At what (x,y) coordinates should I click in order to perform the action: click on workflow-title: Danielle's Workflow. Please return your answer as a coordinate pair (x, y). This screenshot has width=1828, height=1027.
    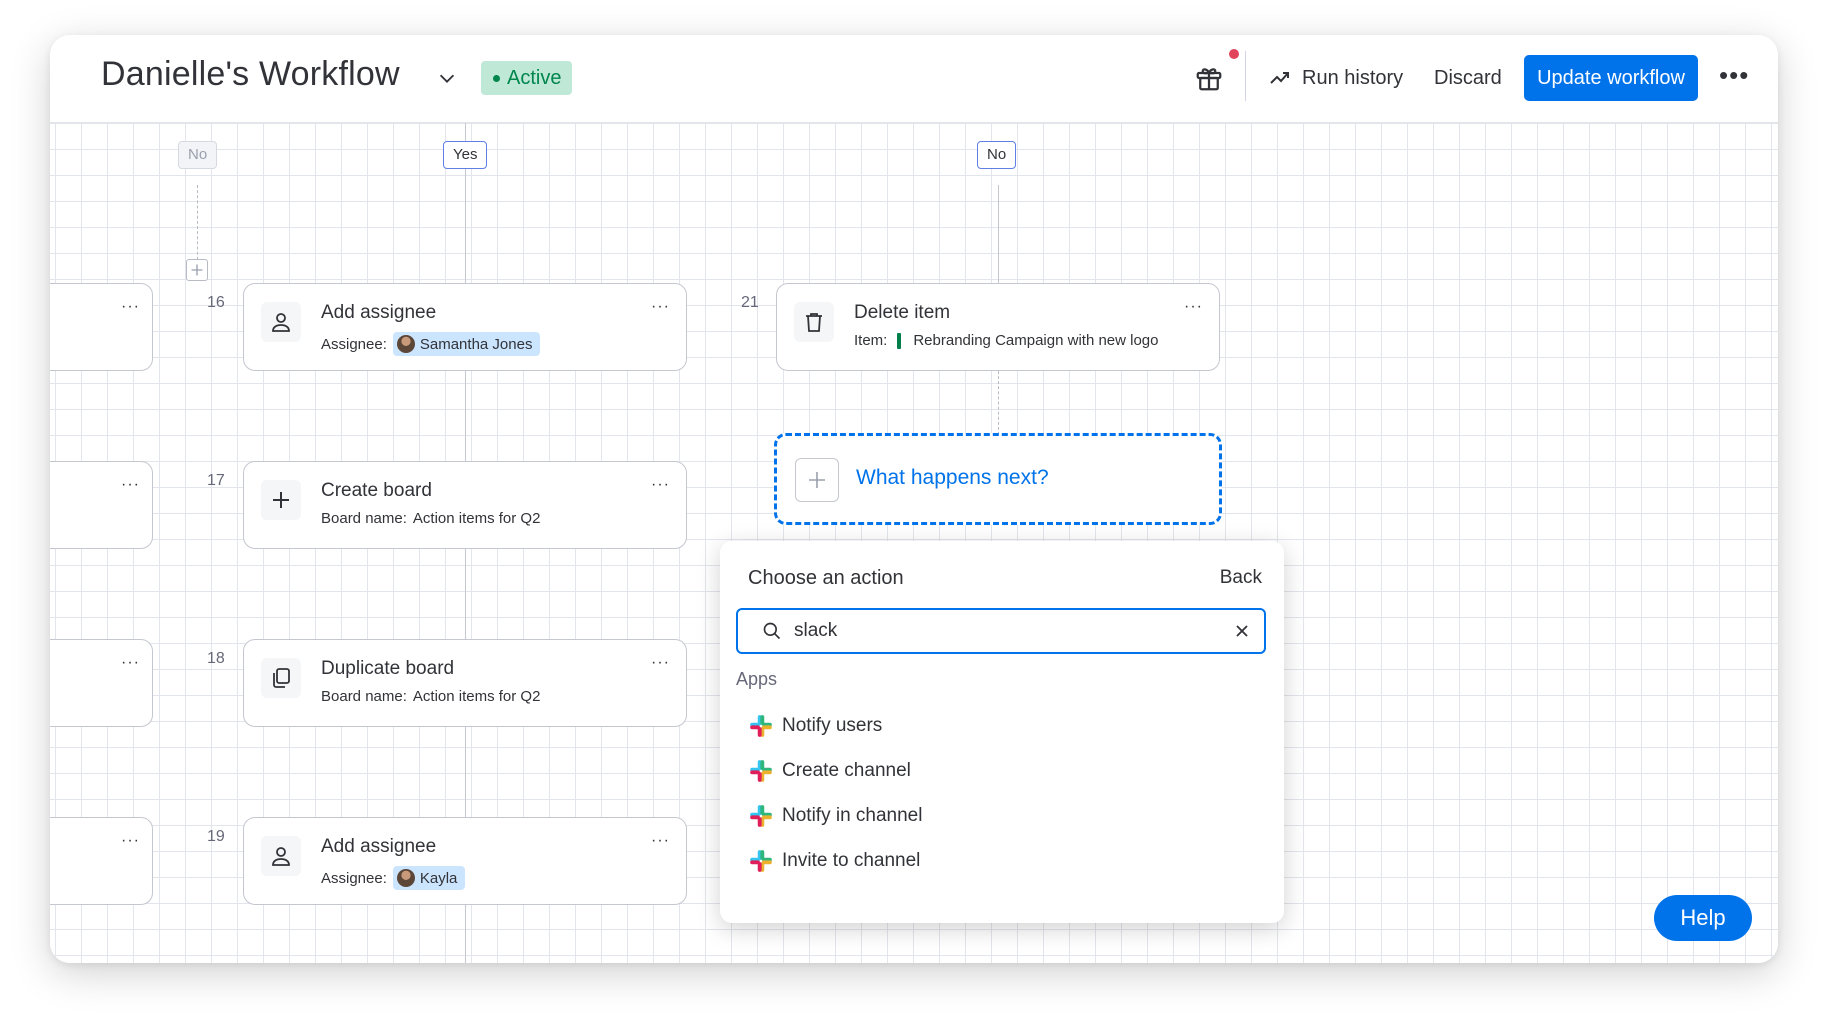
    Looking at the image, I should click on (250, 74).